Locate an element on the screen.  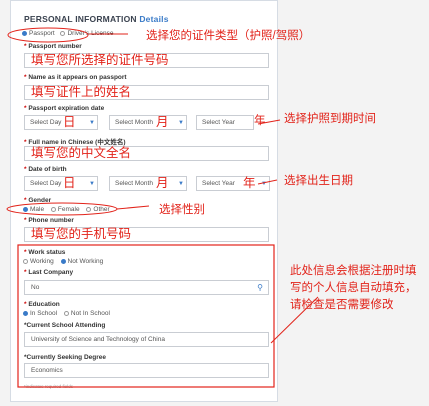
gender-annotation: 选择性别 is located at coordinates (182, 210).